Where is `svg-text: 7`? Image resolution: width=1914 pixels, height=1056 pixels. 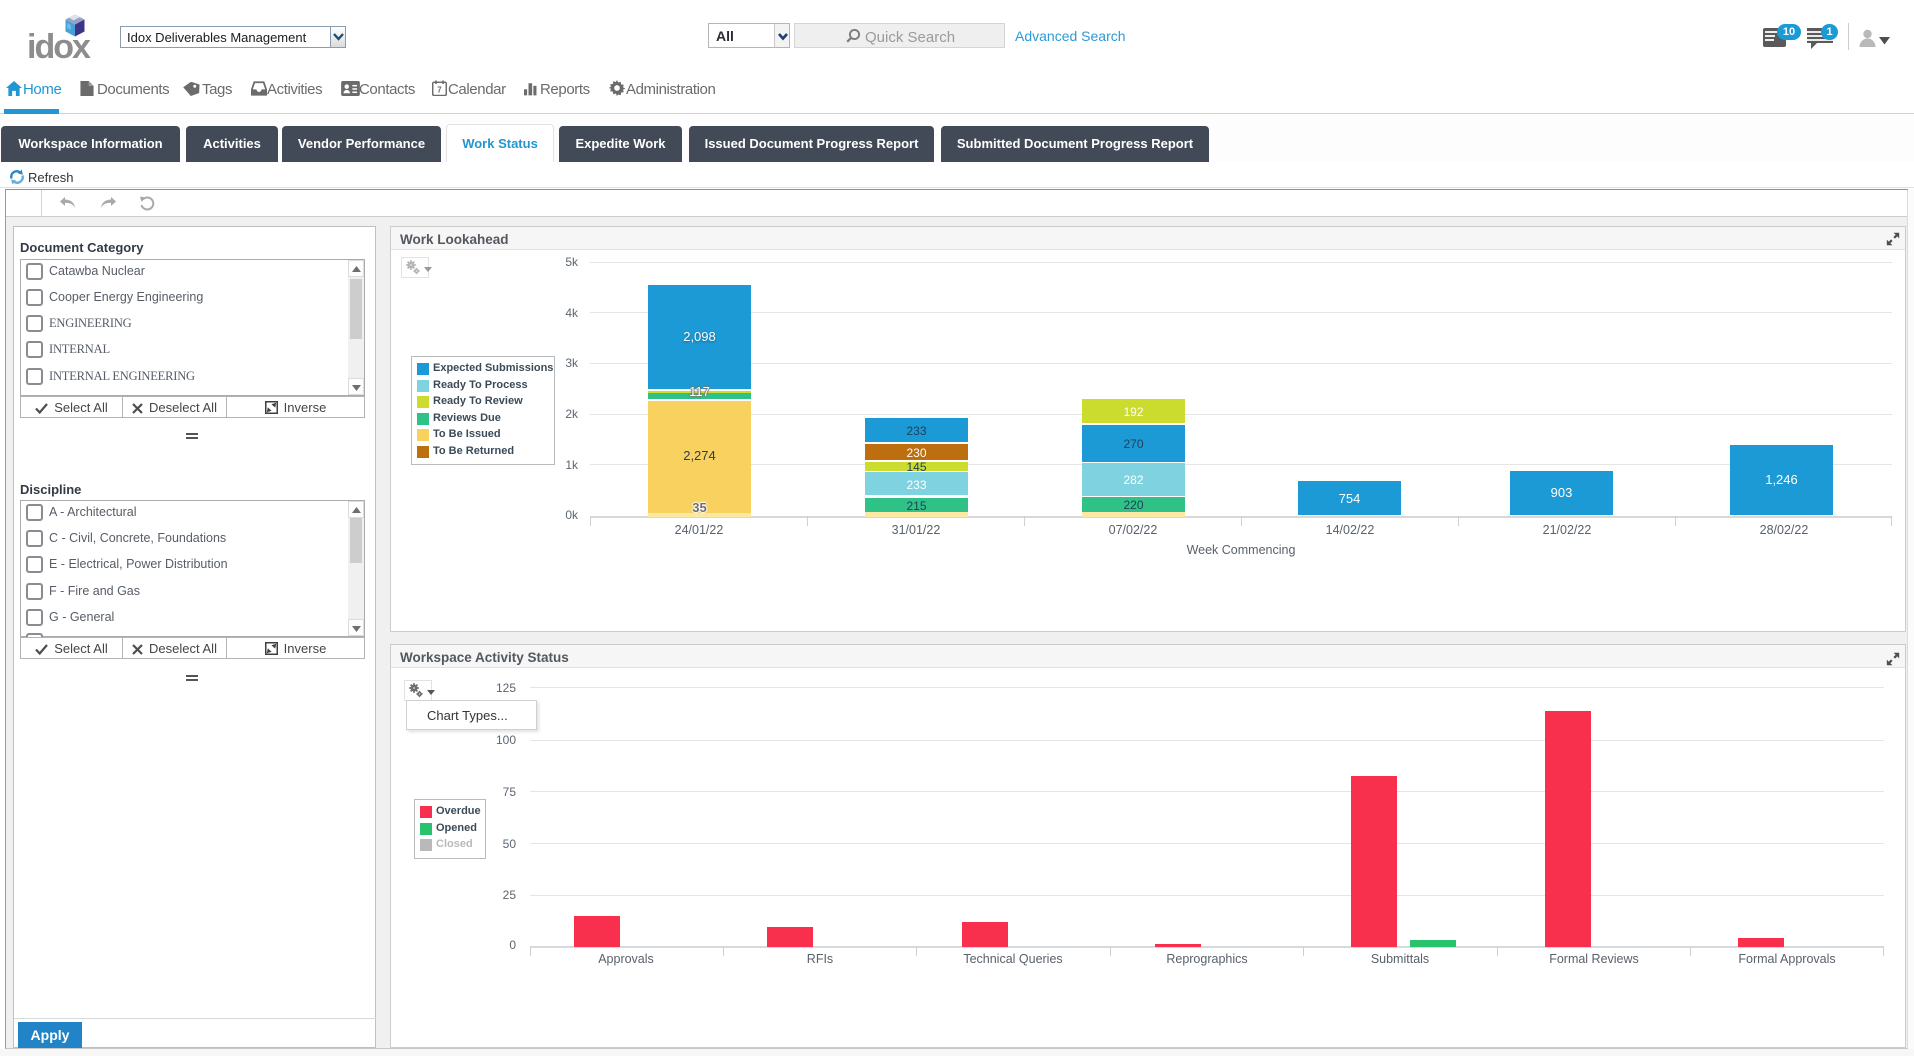
svg-text: 7 is located at coordinates (439, 89).